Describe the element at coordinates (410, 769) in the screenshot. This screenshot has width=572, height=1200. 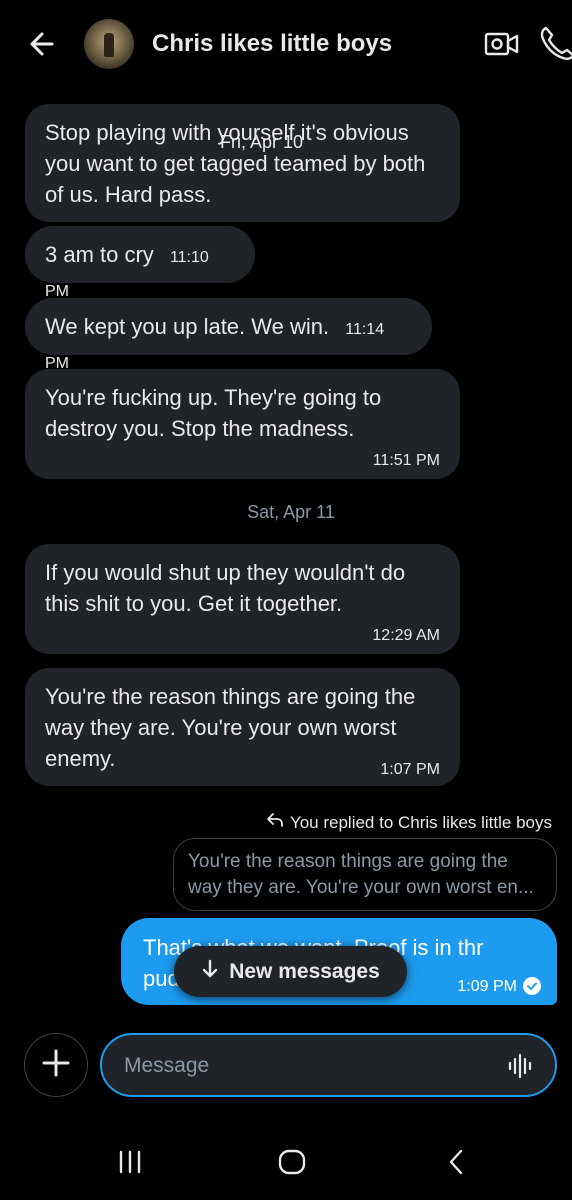
I see `message-time: 1:07 PM` at that location.